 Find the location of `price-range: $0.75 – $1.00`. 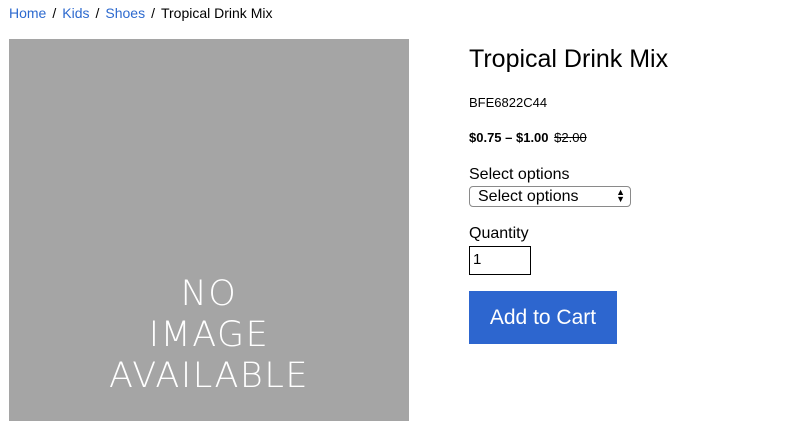

price-range: $0.75 – $1.00 is located at coordinates (509, 137).